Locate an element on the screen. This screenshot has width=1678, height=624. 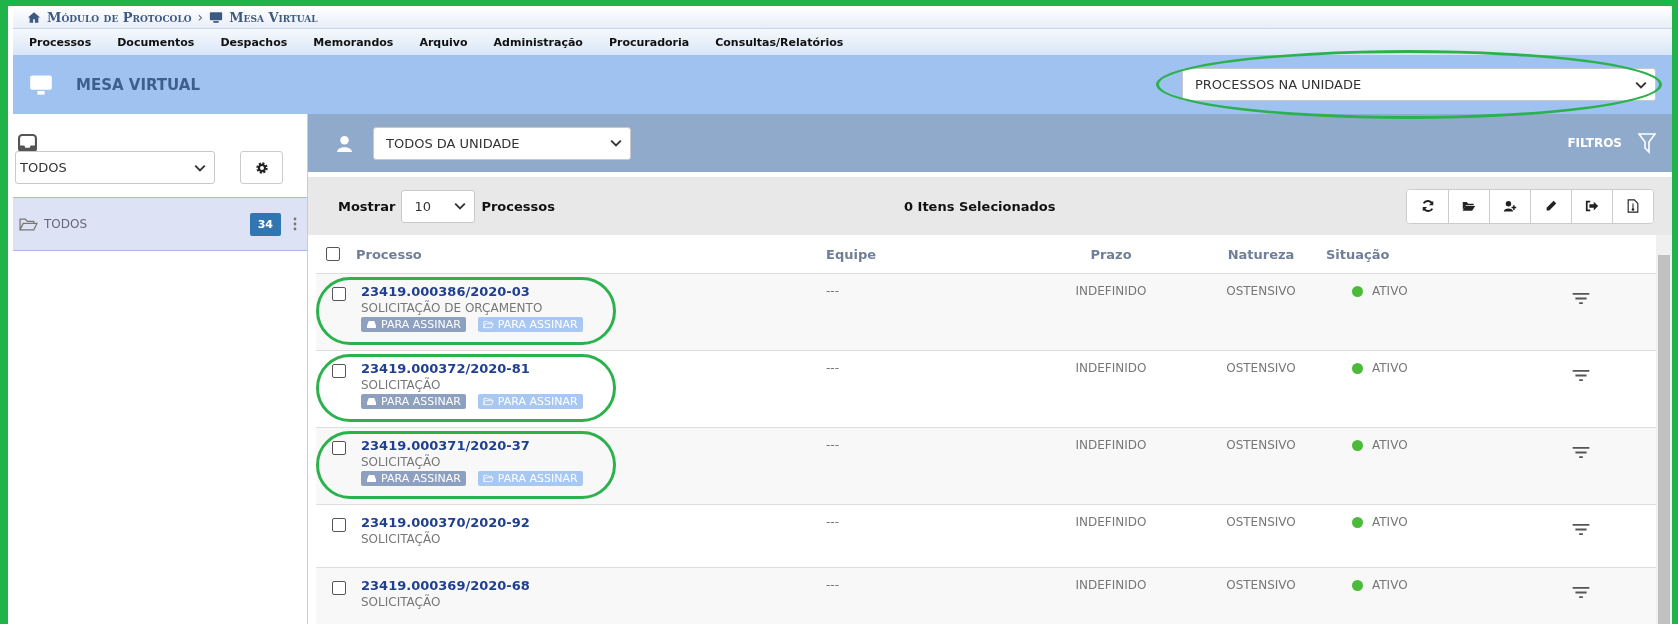
action-button is located at coordinates (1632, 206).